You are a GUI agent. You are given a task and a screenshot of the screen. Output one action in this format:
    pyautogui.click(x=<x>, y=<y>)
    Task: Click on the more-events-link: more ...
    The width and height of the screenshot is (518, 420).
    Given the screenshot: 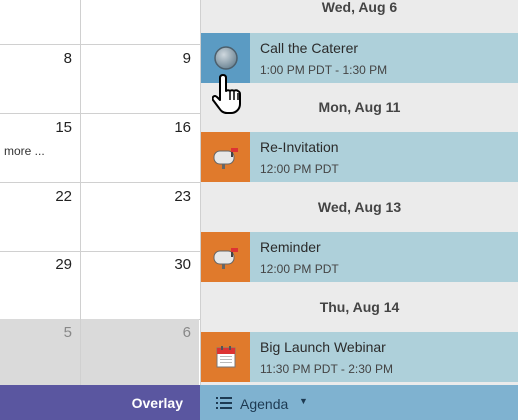 What is the action you would take?
    pyautogui.click(x=24, y=151)
    